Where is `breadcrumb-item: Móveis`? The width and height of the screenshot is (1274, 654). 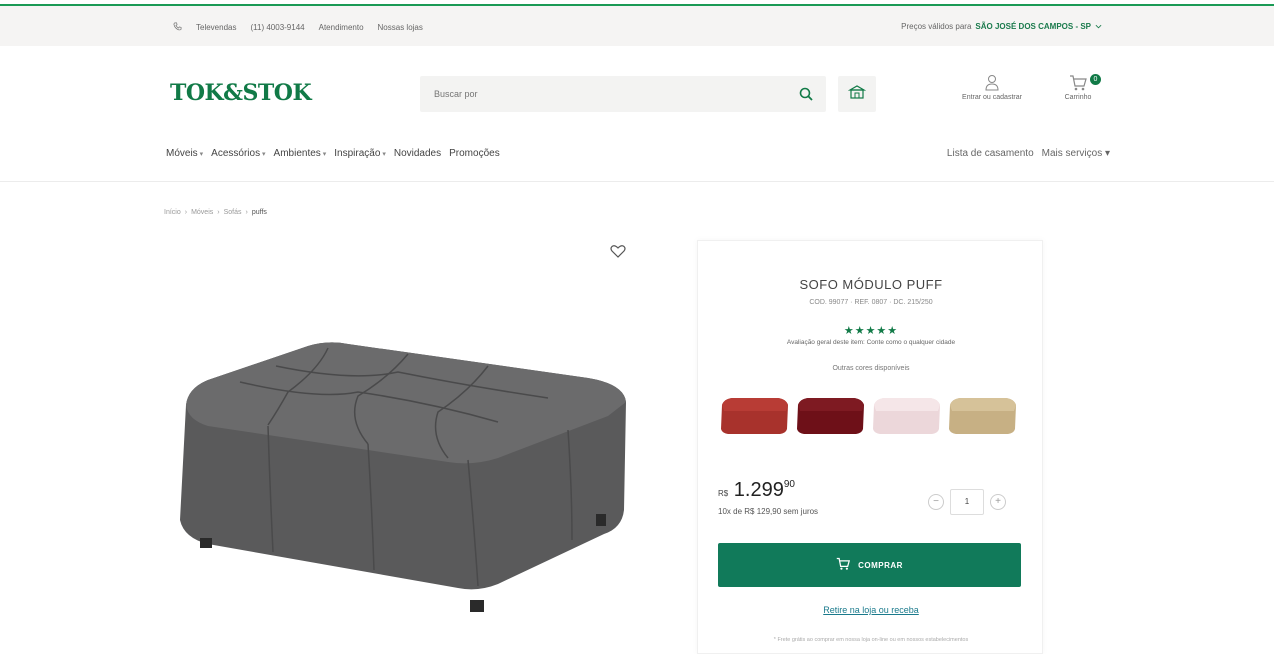
breadcrumb-item: Móveis is located at coordinates (202, 212).